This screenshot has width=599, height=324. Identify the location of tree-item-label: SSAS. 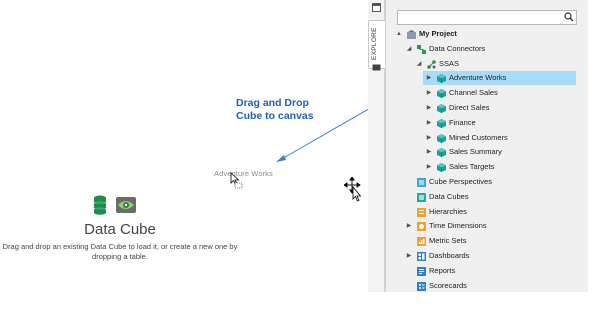
(449, 63).